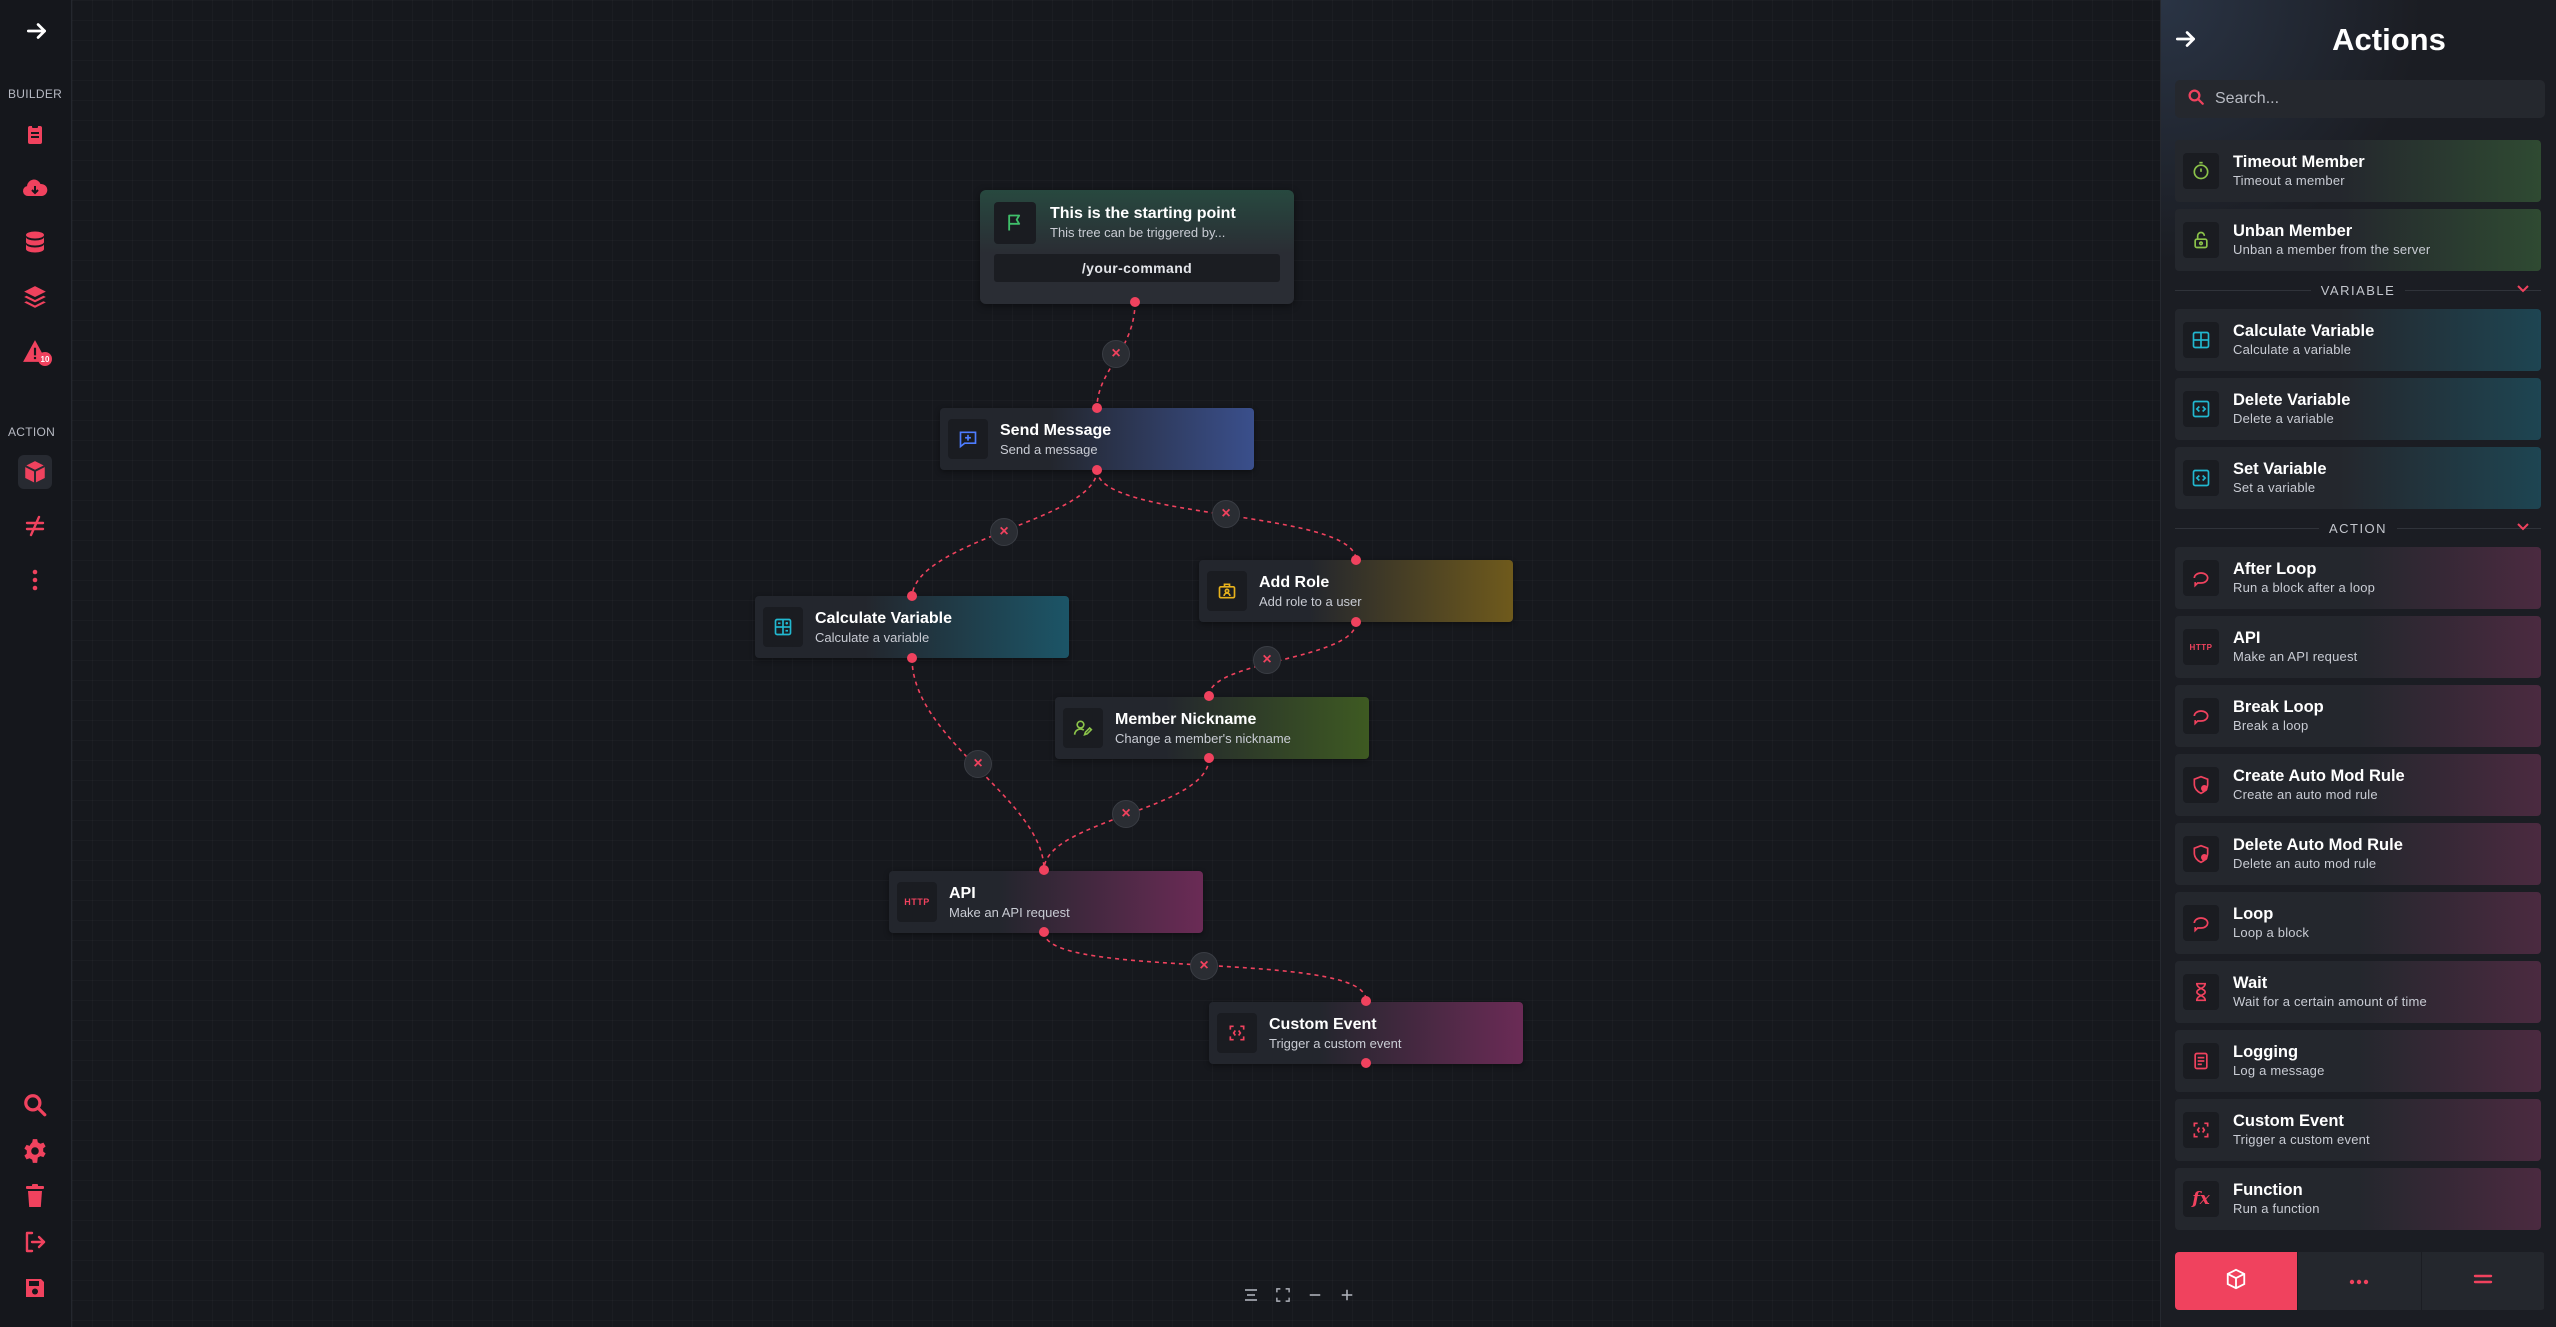  I want to click on node-desc: Calculate a variable, so click(872, 637).